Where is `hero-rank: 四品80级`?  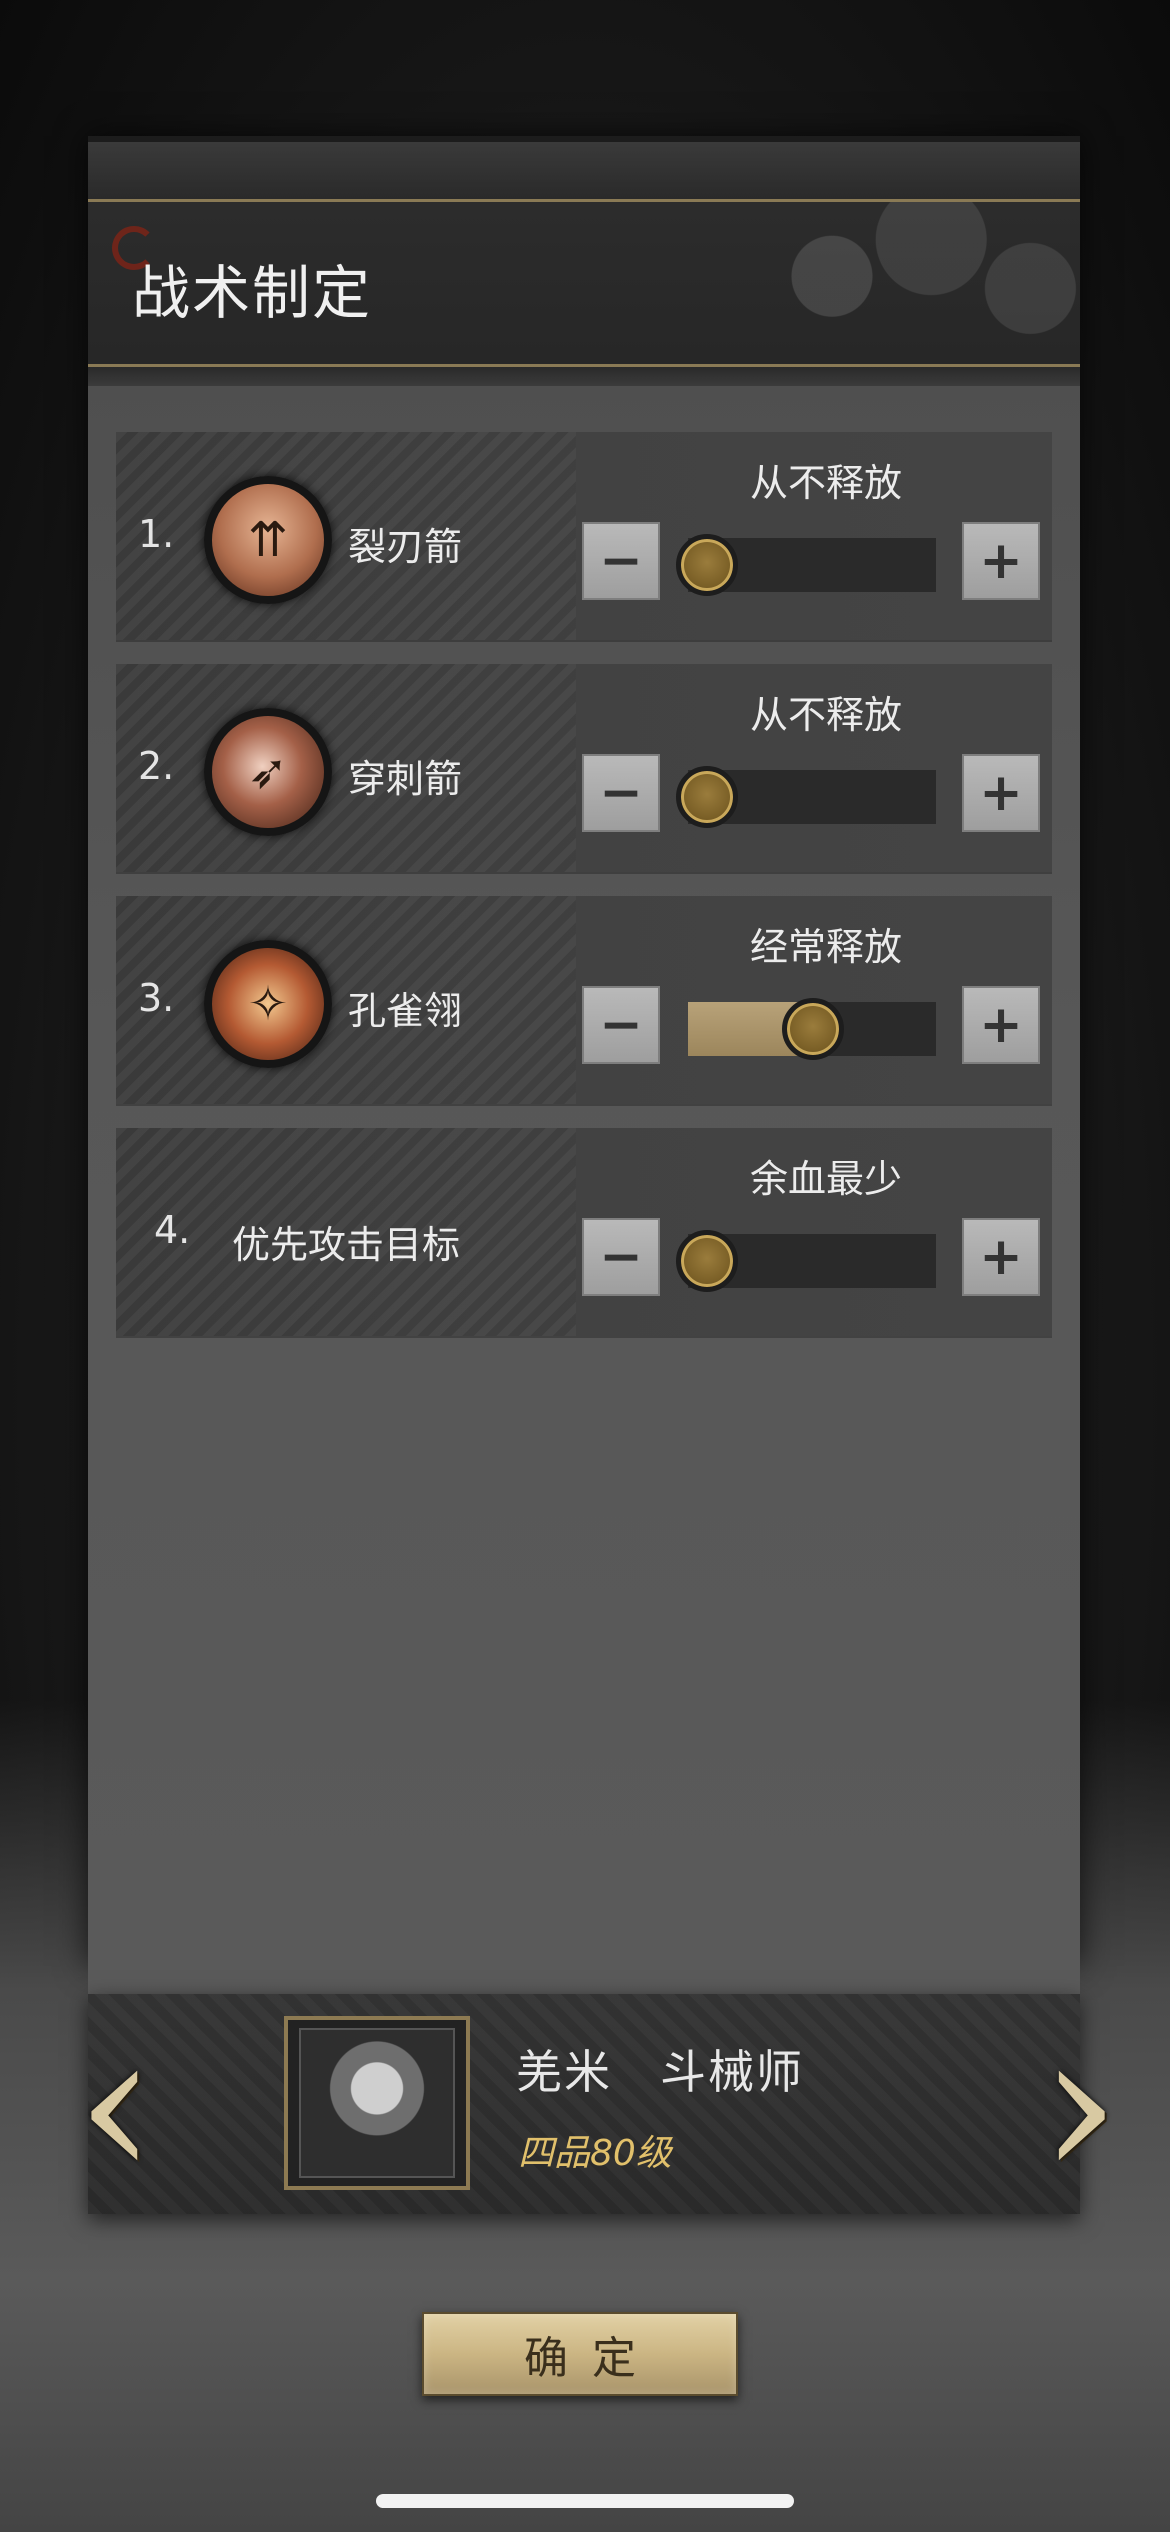
hero-rank: 四品80级 is located at coordinates (595, 2153).